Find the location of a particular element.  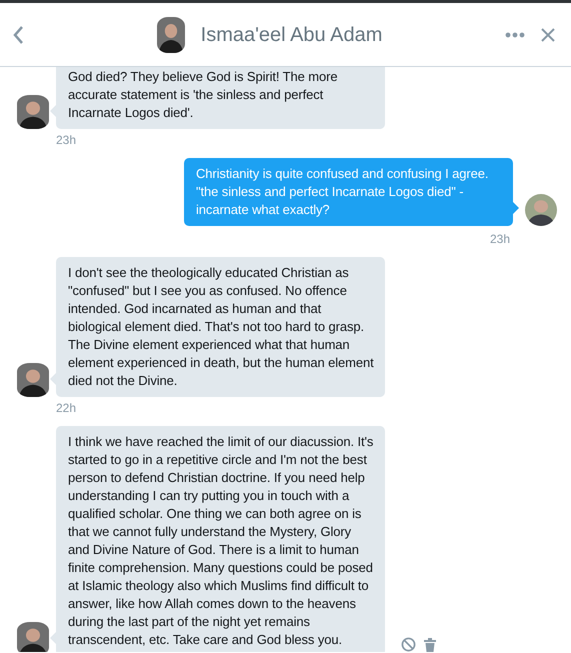

timestamp: 22h is located at coordinates (66, 408).